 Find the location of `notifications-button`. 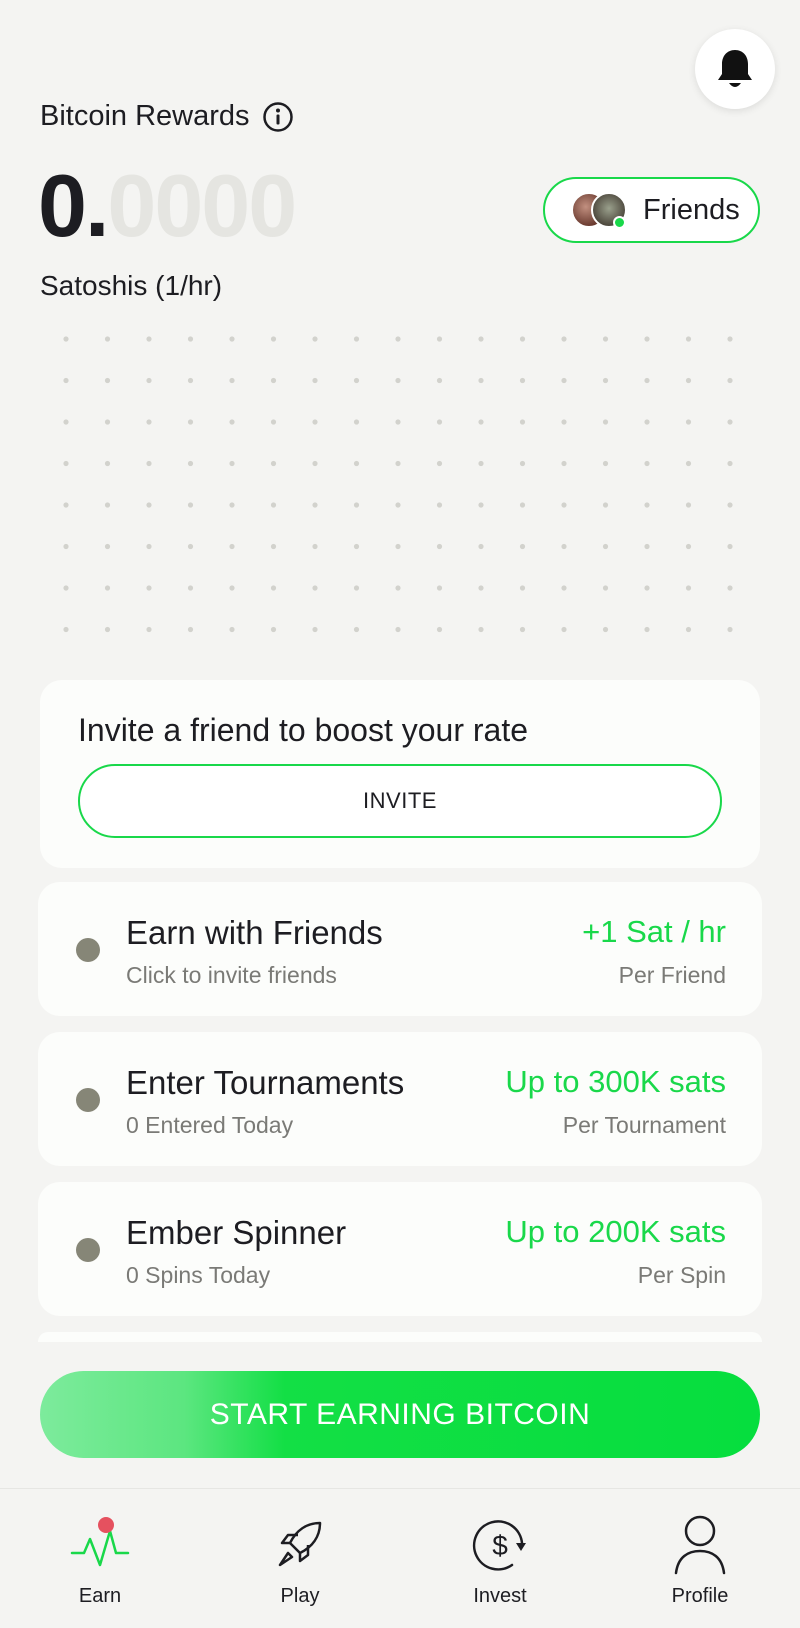

notifications-button is located at coordinates (735, 69).